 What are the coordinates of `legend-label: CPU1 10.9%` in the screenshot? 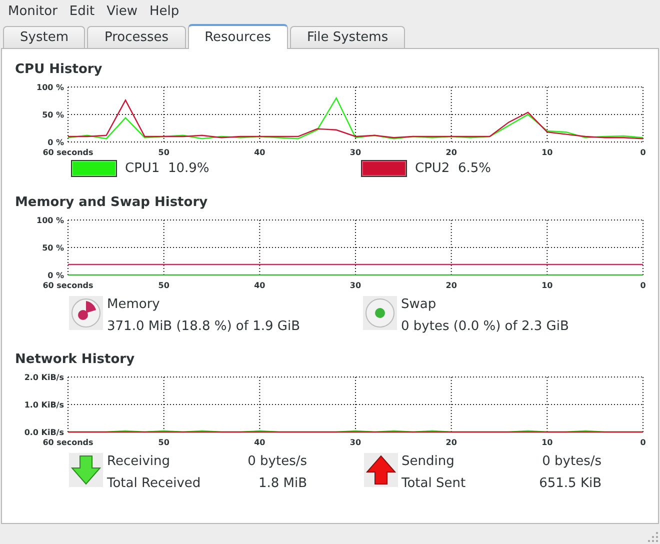 It's located at (167, 168).